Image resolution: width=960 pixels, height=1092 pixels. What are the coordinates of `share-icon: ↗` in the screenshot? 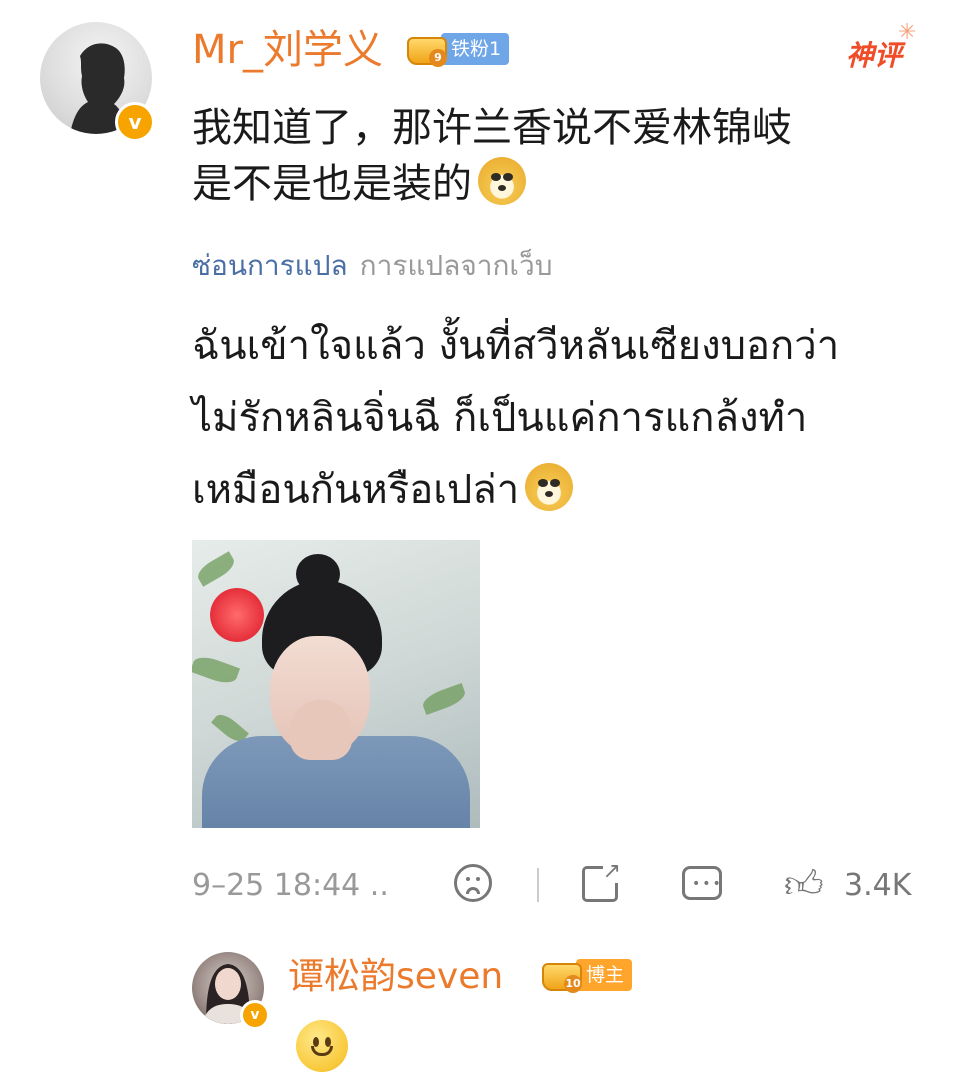 It's located at (601, 881).